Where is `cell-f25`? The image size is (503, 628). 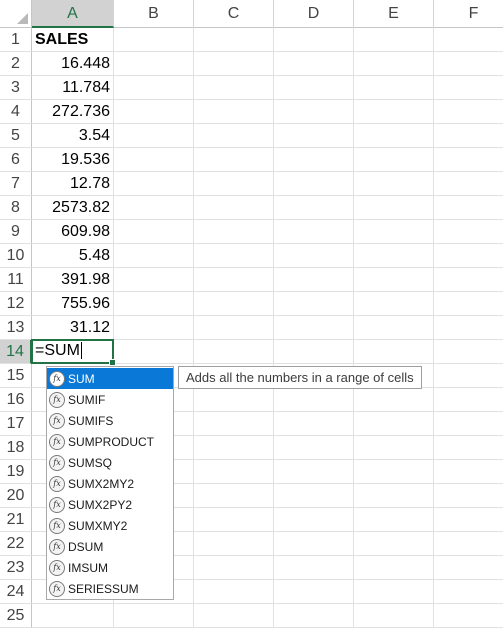 cell-f25 is located at coordinates (468, 616).